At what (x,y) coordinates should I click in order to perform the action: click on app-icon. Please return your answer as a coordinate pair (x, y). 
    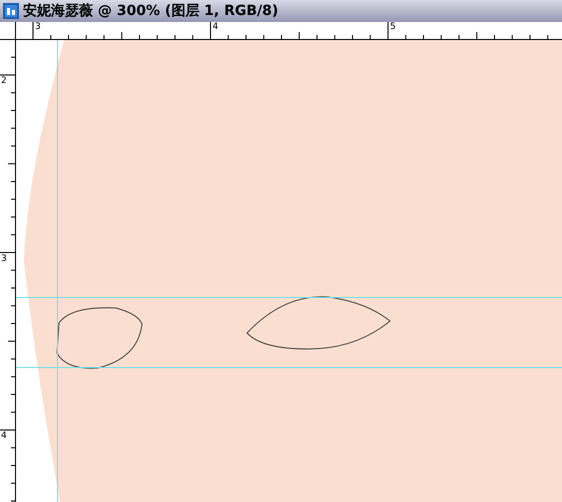
    Looking at the image, I should click on (11, 11).